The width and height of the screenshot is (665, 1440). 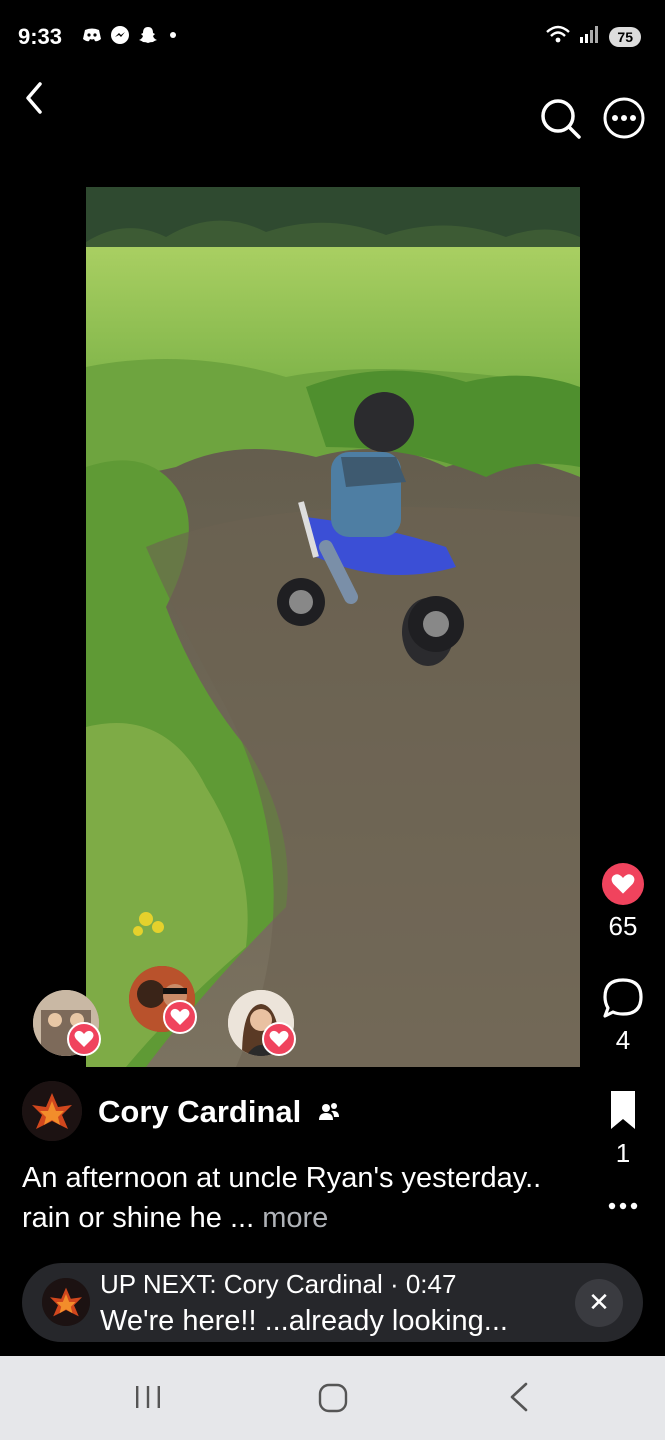 I want to click on comment-button: 4, so click(x=623, y=1016).